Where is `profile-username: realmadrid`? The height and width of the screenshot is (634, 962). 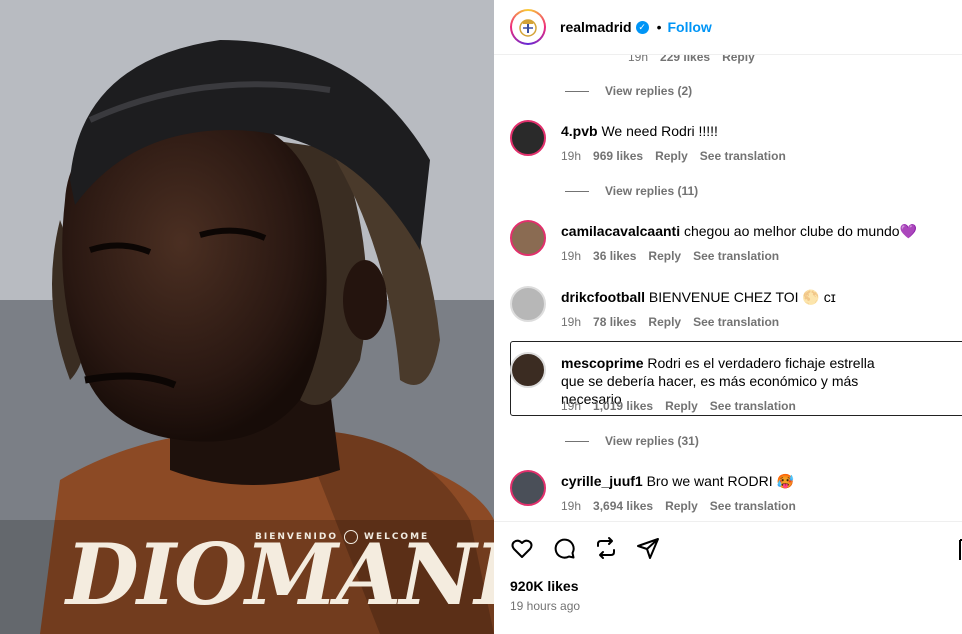
profile-username: realmadrid is located at coordinates (596, 27).